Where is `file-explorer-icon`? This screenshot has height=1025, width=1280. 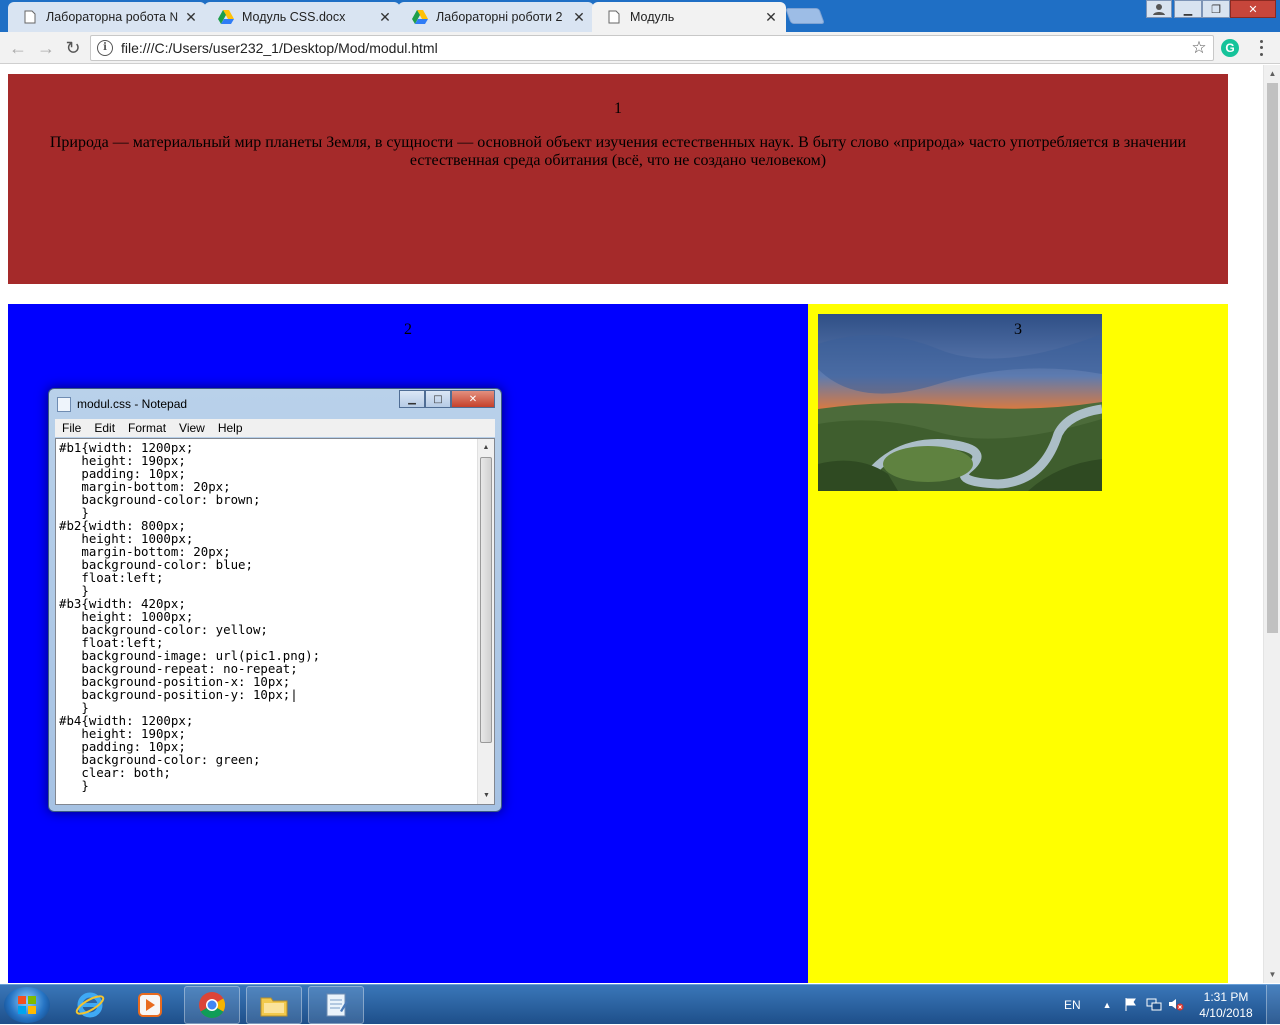 file-explorer-icon is located at coordinates (274, 1005).